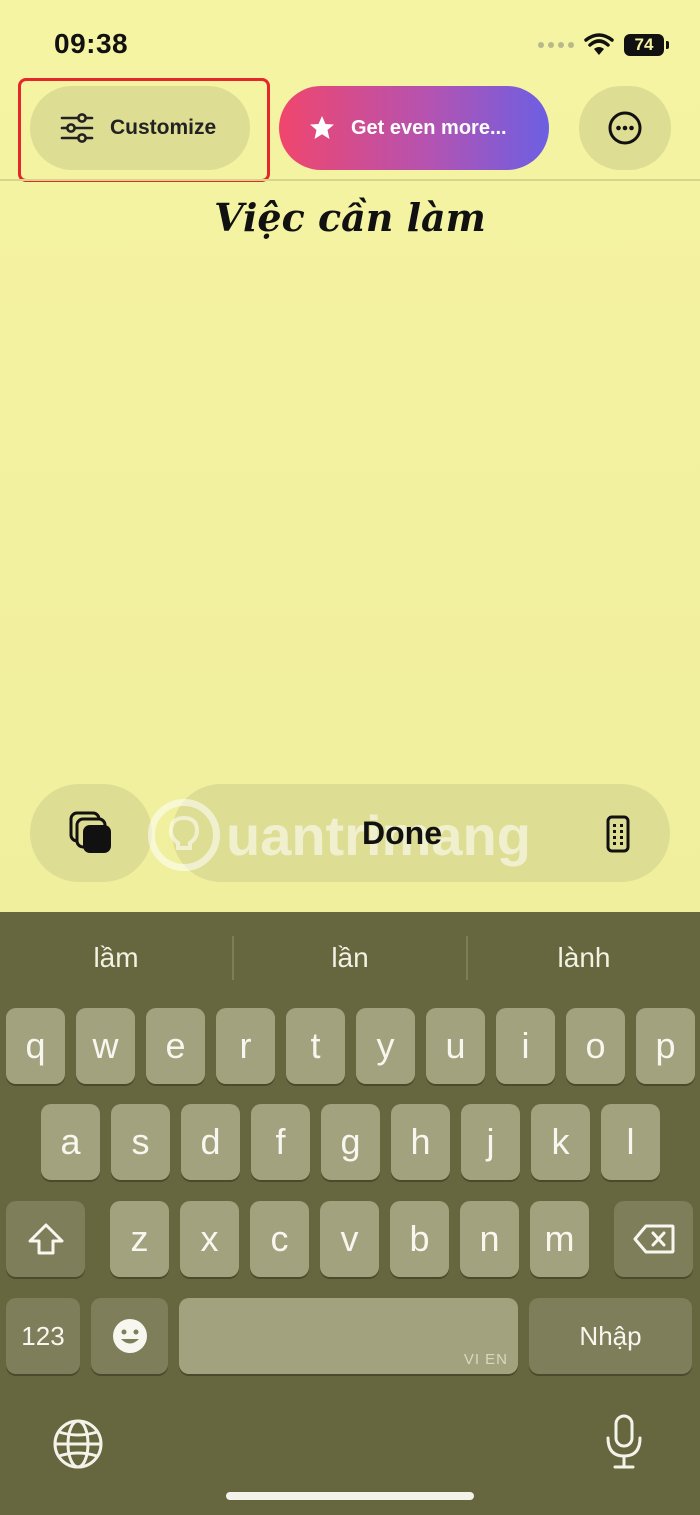  I want to click on key-h: h, so click(420, 1142).